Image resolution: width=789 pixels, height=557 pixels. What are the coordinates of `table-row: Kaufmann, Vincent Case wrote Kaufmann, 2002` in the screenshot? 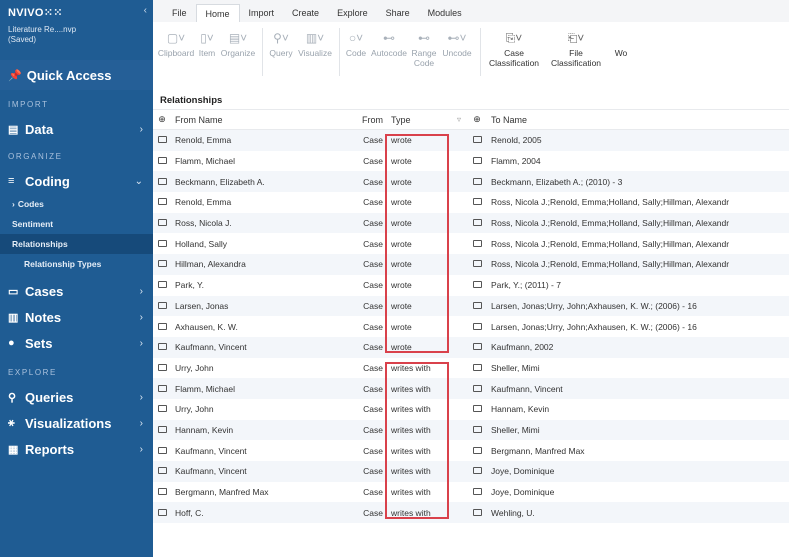 It's located at (471, 347).